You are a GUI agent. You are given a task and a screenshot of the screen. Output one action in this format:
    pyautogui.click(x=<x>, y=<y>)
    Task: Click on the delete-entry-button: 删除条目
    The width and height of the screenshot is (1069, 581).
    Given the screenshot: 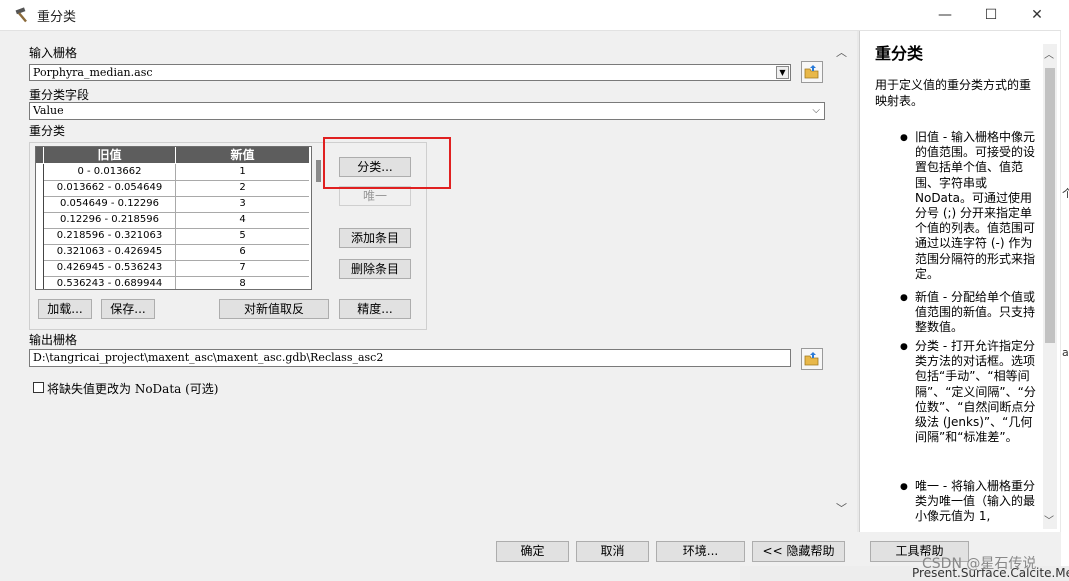 What is the action you would take?
    pyautogui.click(x=375, y=269)
    